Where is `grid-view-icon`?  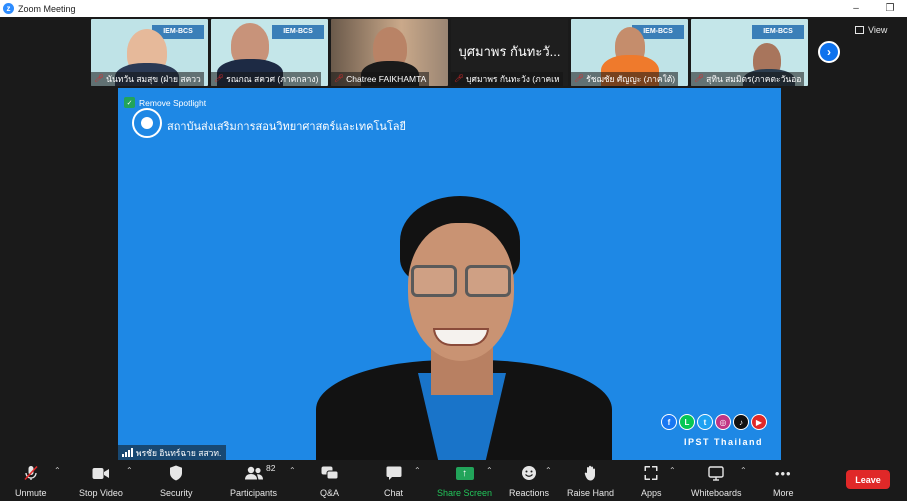 grid-view-icon is located at coordinates (859, 30).